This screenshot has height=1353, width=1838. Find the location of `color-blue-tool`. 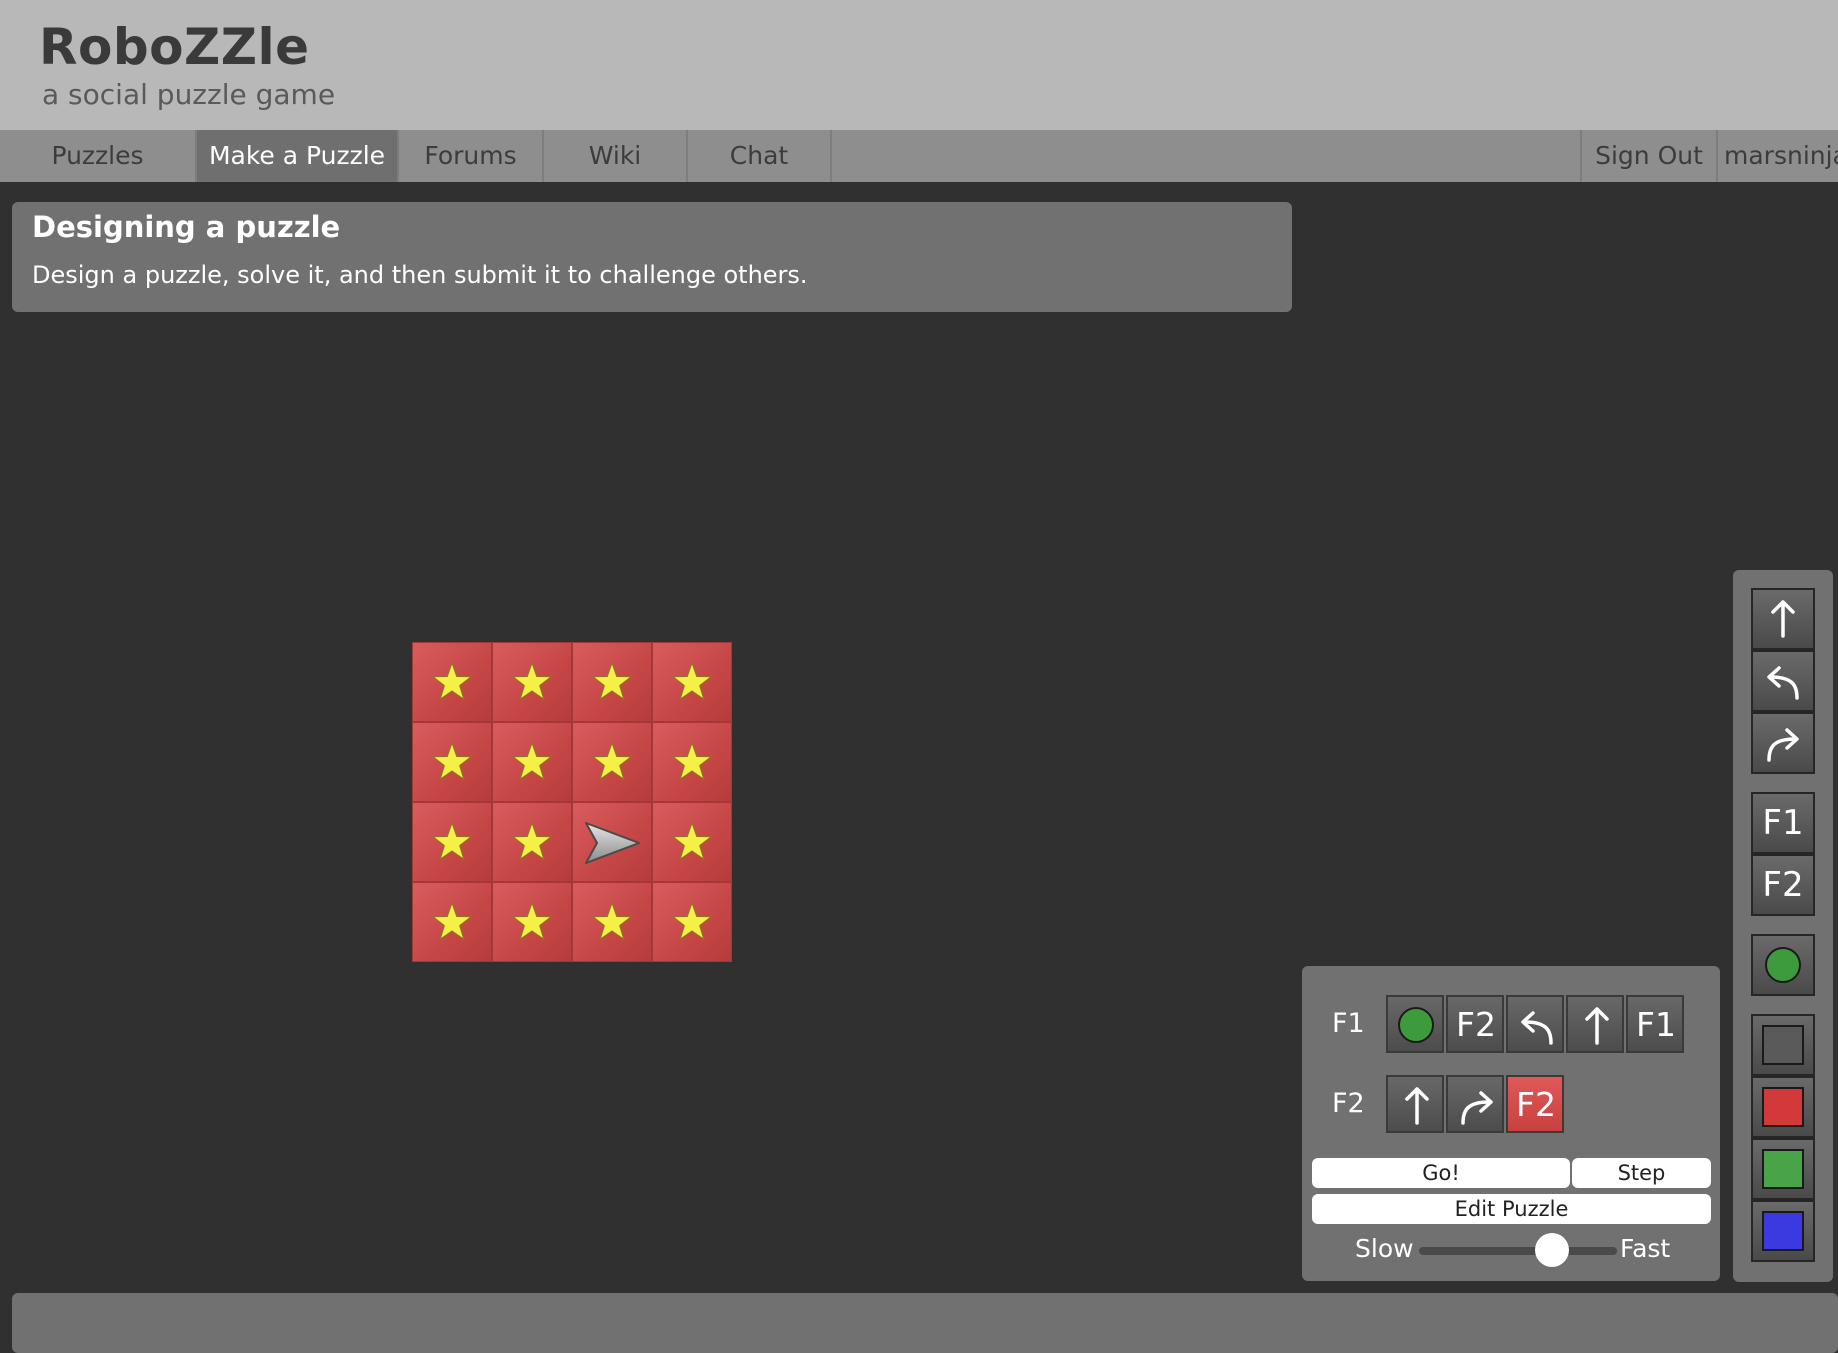

color-blue-tool is located at coordinates (1783, 1231).